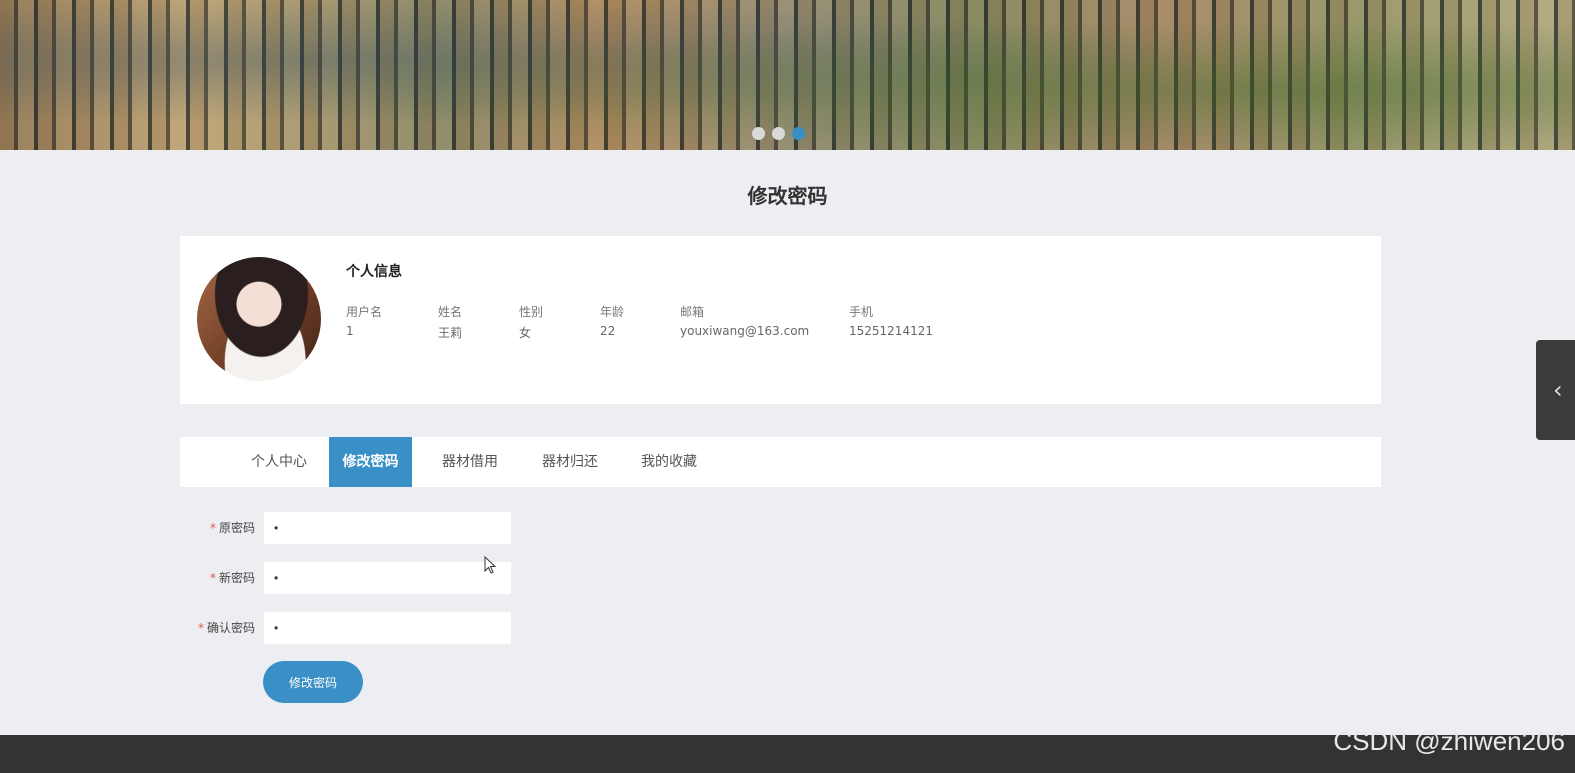  What do you see at coordinates (692, 312) in the screenshot?
I see `profile-field-label: 邮箱` at bounding box center [692, 312].